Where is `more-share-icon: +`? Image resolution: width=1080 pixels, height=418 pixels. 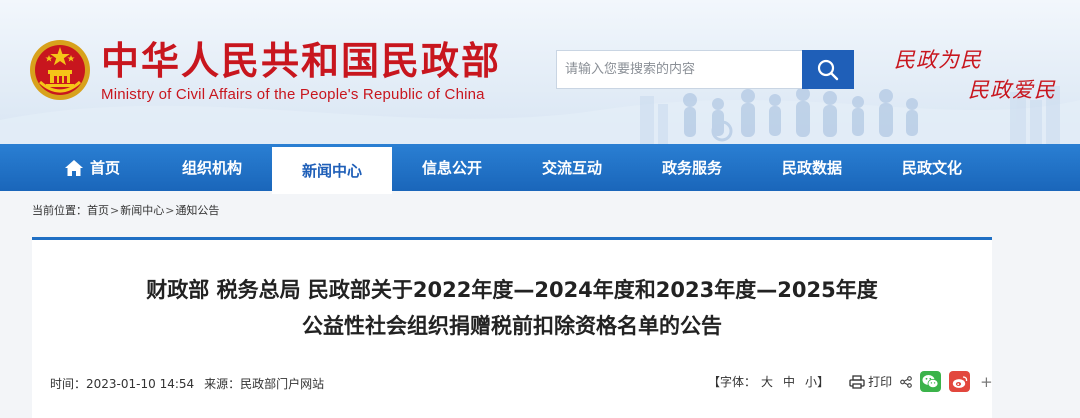 more-share-icon: + is located at coordinates (986, 382).